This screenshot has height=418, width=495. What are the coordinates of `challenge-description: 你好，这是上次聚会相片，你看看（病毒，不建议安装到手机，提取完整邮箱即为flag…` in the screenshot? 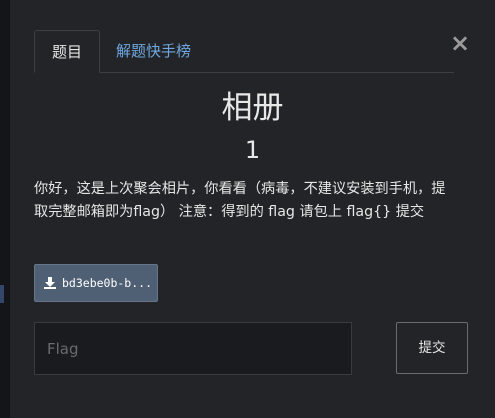 It's located at (240, 200).